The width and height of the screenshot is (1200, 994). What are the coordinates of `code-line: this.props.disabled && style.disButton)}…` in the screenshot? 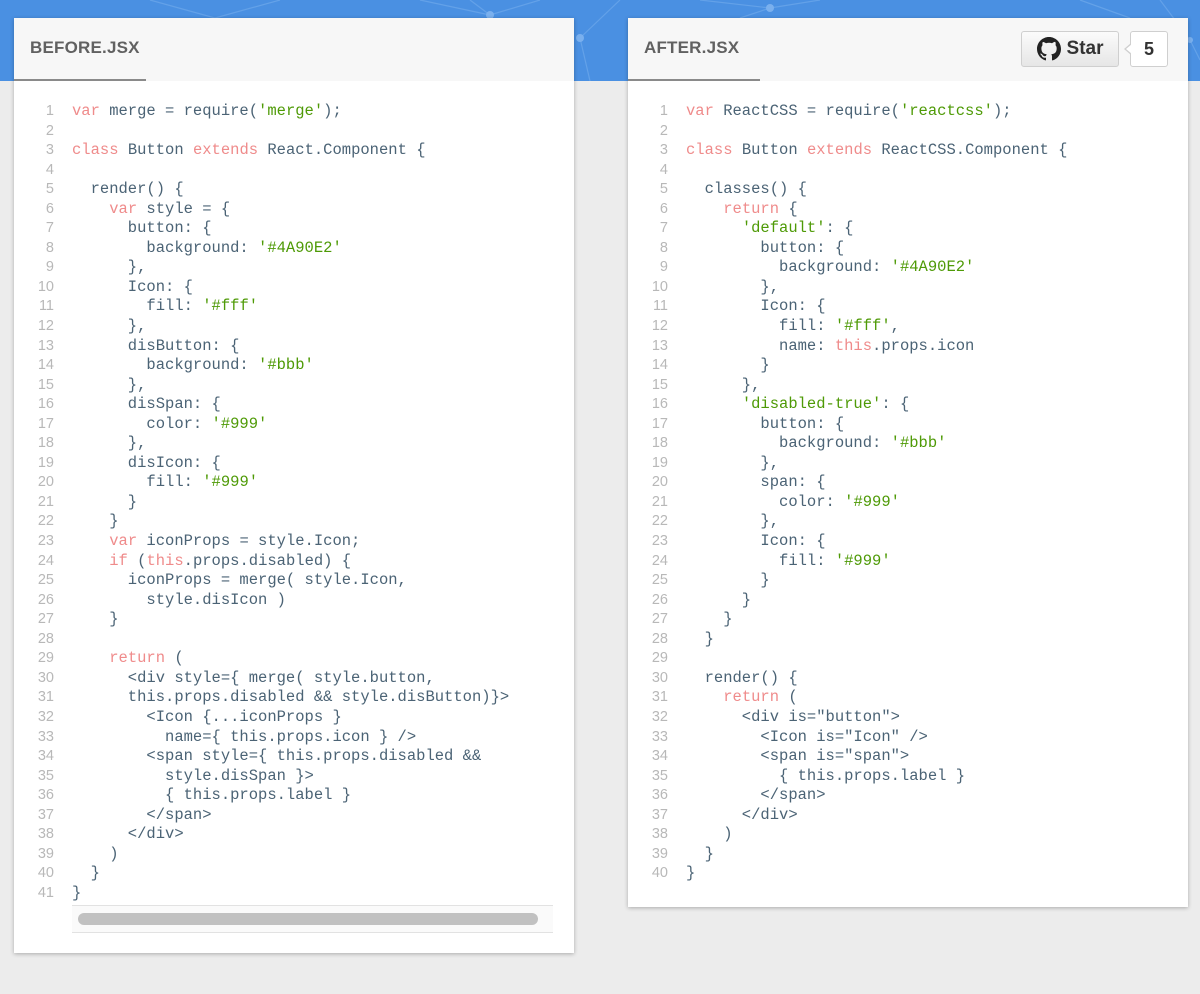 It's located at (319, 698).